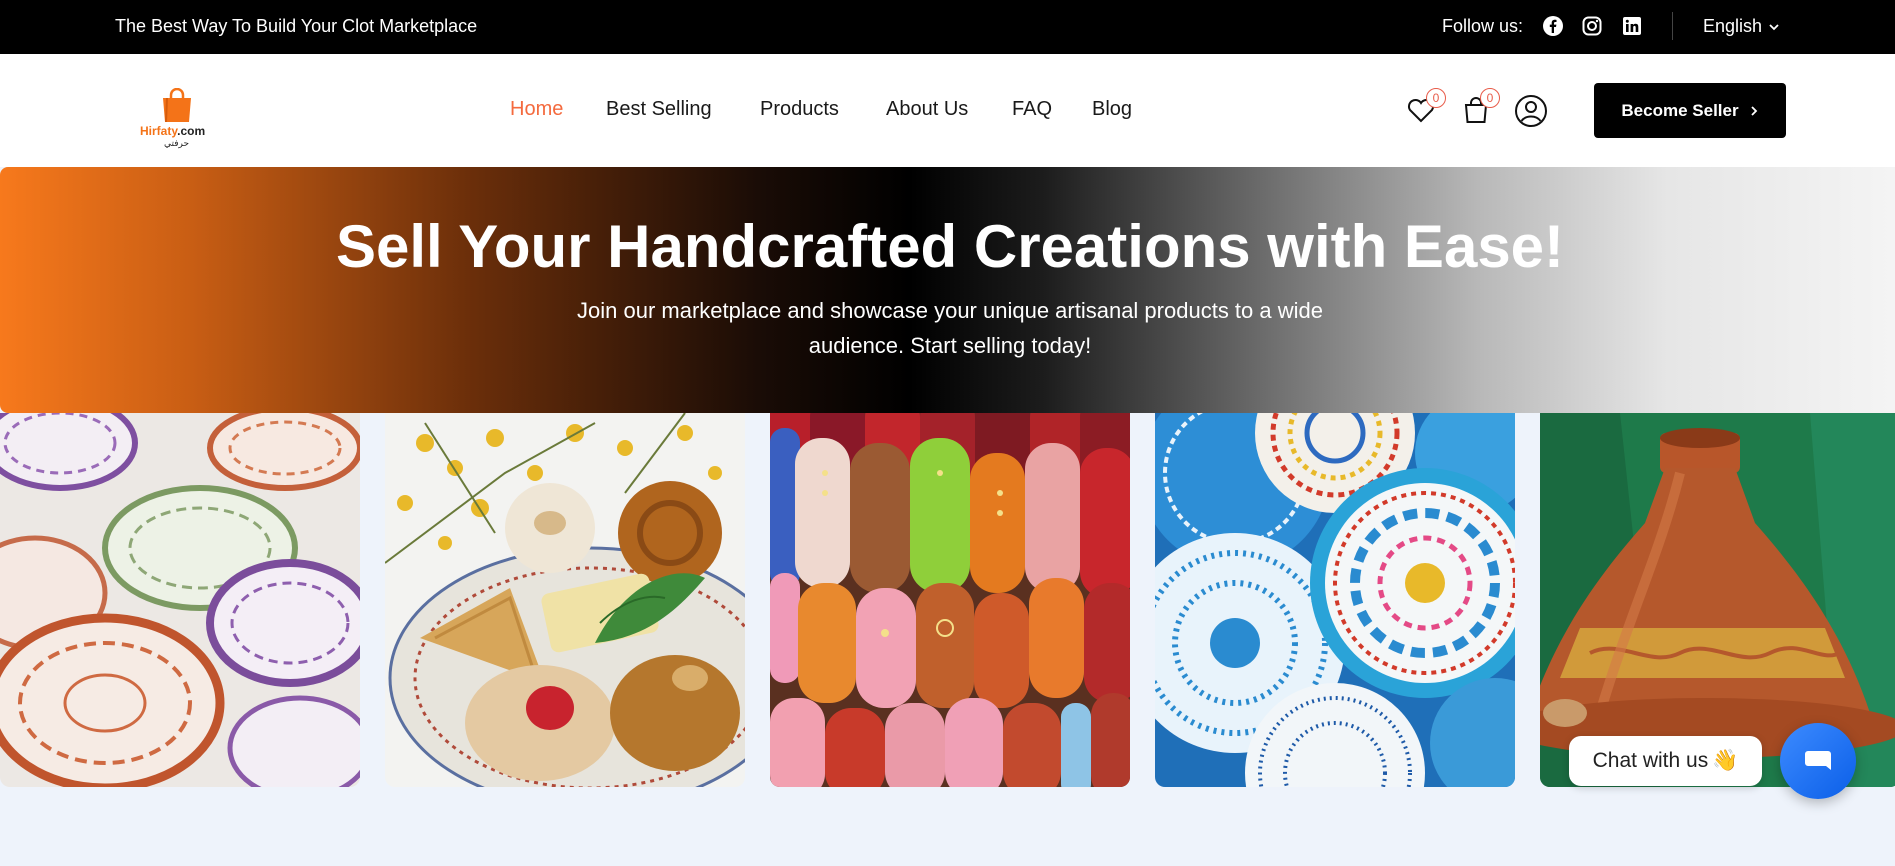  I want to click on logo-brand-text: Hirfaty.com, so click(173, 131).